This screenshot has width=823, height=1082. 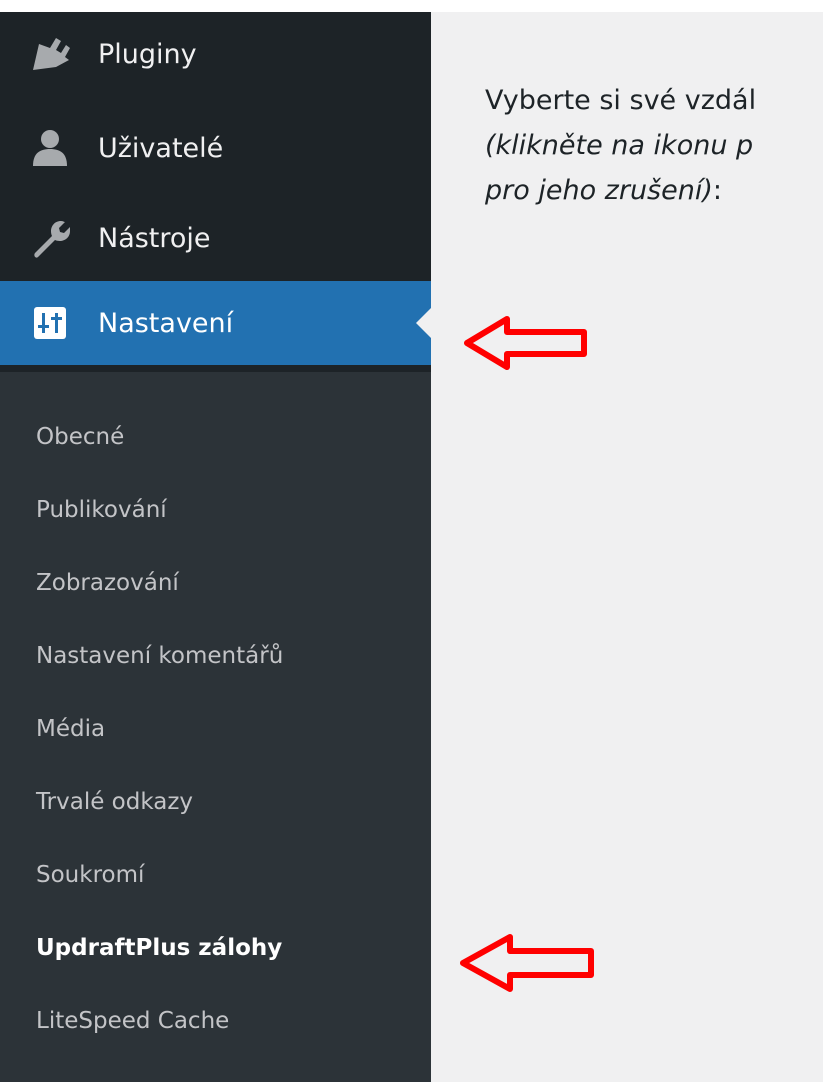 I want to click on submenu-item-litespeed-cache: LiteSpeed Cache, so click(x=132, y=1021).